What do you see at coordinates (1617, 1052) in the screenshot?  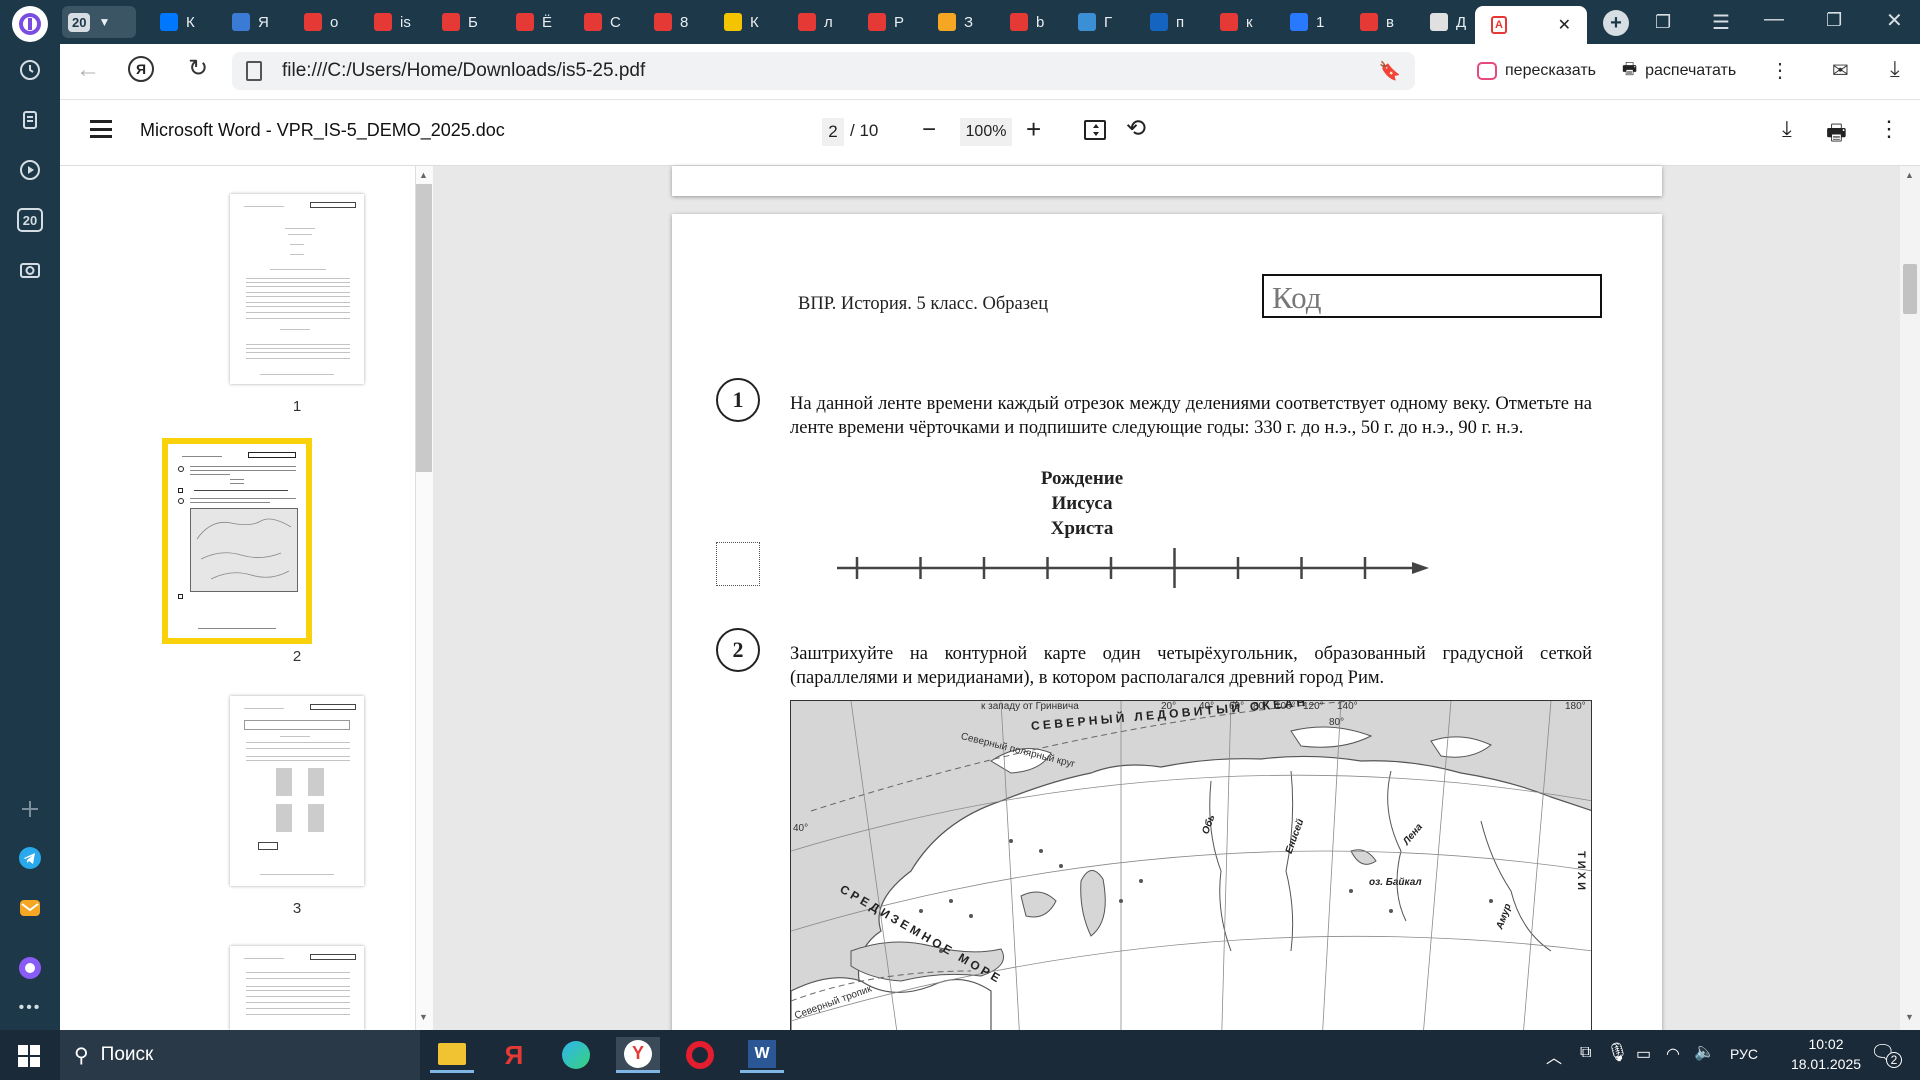 I see `microphone-icon: 🎙` at bounding box center [1617, 1052].